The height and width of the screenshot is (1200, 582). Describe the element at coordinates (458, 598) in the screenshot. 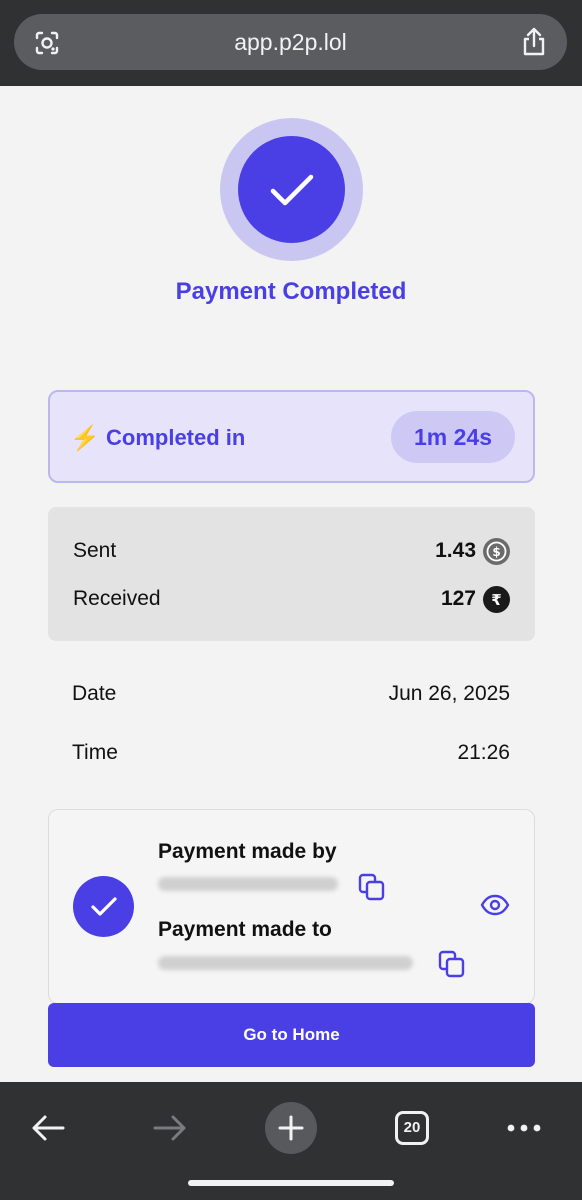

I see `received-value: 127` at that location.